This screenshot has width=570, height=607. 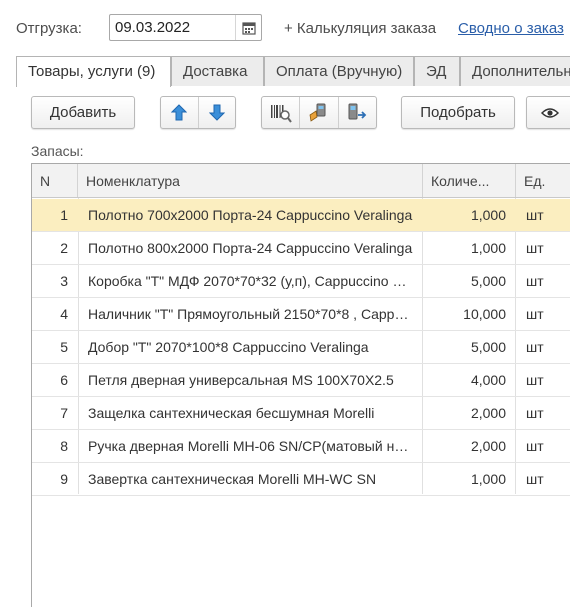 I want to click on data-terminal-icon, so click(x=357, y=111).